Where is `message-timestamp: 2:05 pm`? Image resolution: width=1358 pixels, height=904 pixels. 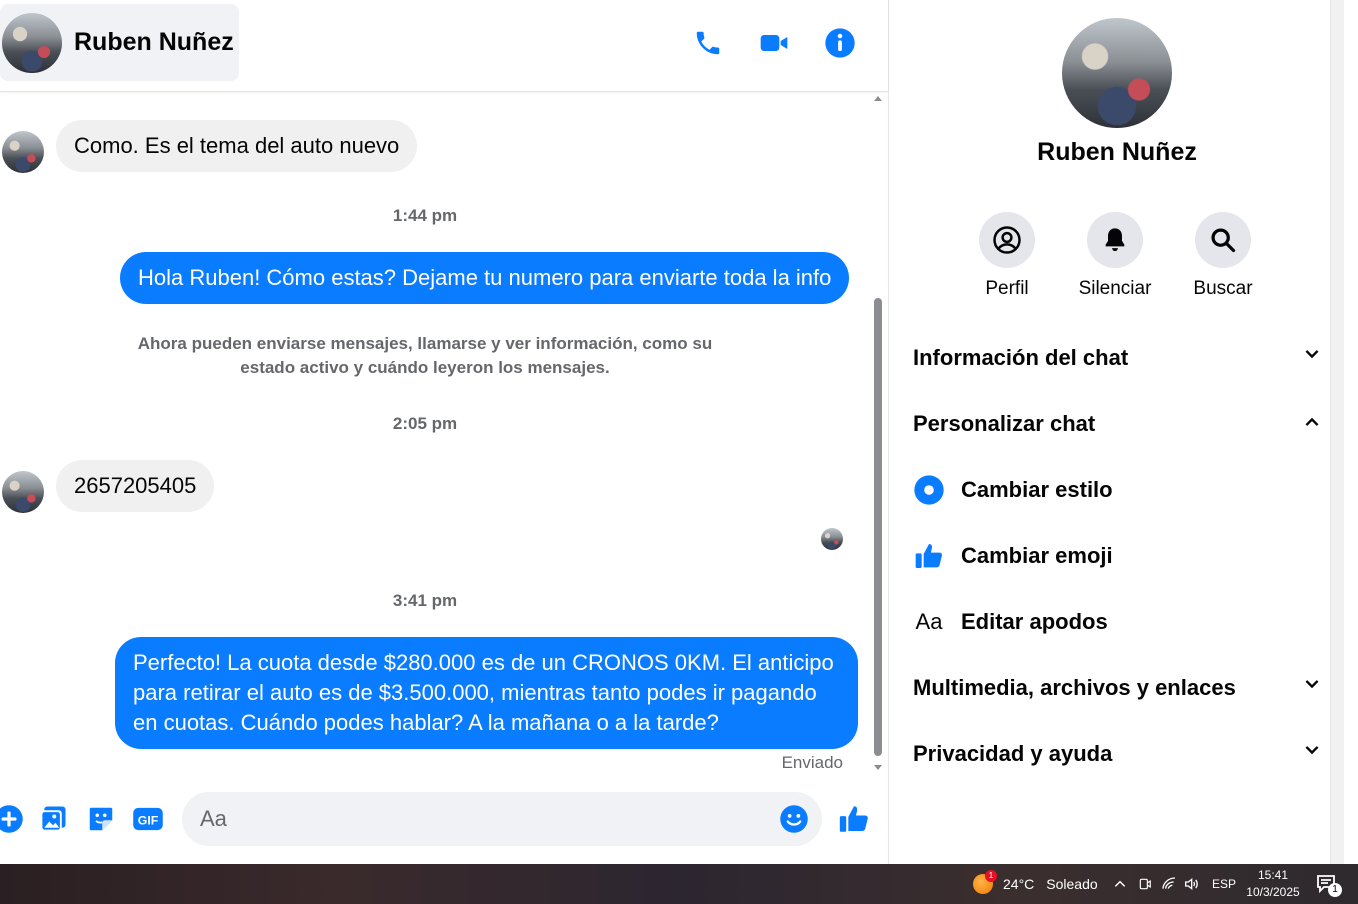 message-timestamp: 2:05 pm is located at coordinates (425, 423).